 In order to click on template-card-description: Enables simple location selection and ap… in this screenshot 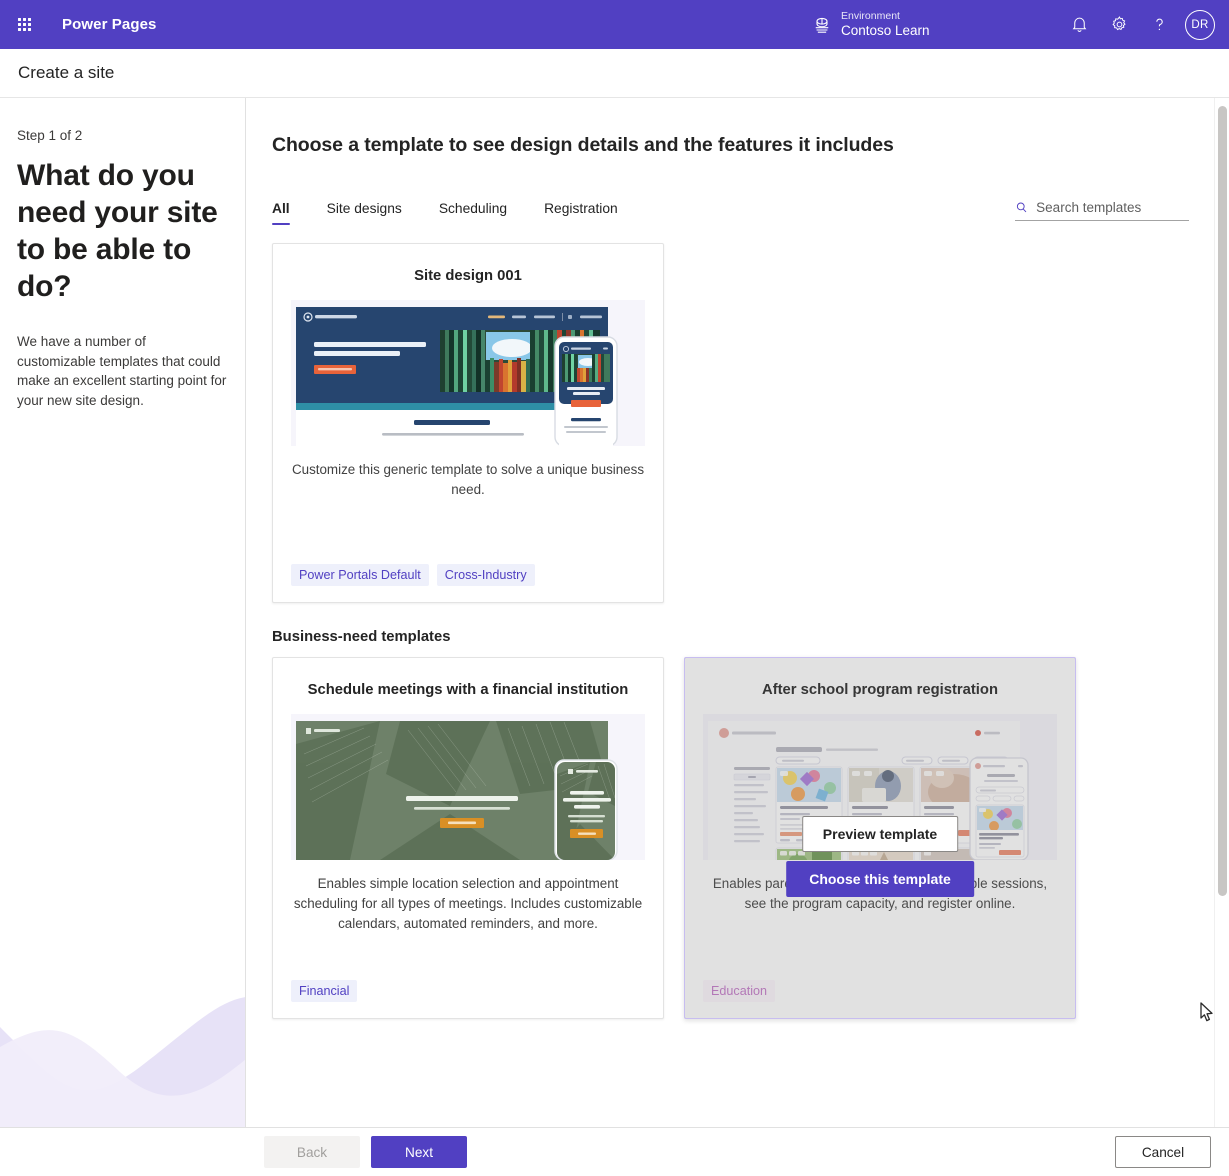, I will do `click(468, 903)`.